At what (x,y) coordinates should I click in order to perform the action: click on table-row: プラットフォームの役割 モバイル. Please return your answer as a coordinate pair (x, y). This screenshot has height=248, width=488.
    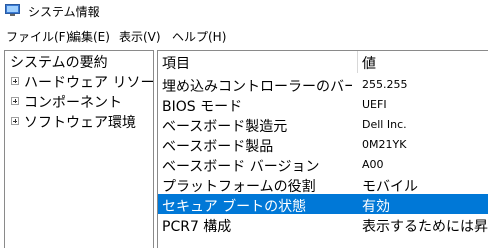
    Looking at the image, I should click on (323, 184).